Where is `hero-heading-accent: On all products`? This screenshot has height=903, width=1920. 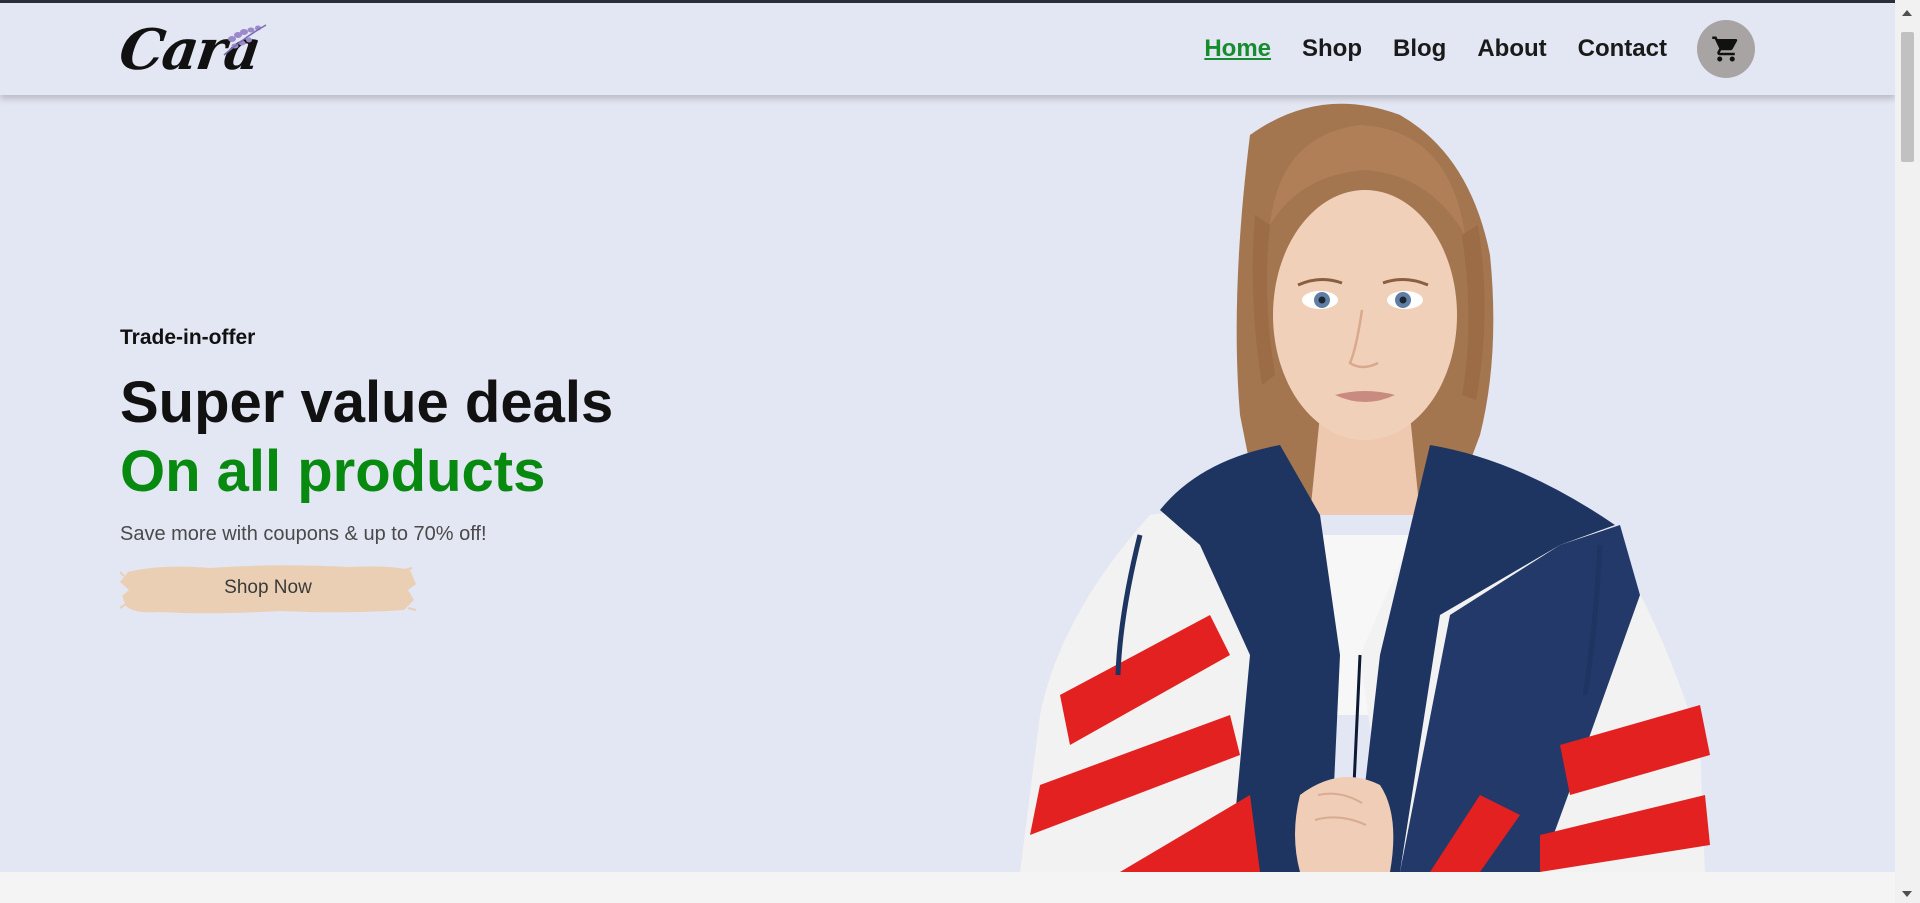
hero-heading-accent: On all products is located at coordinates (333, 471).